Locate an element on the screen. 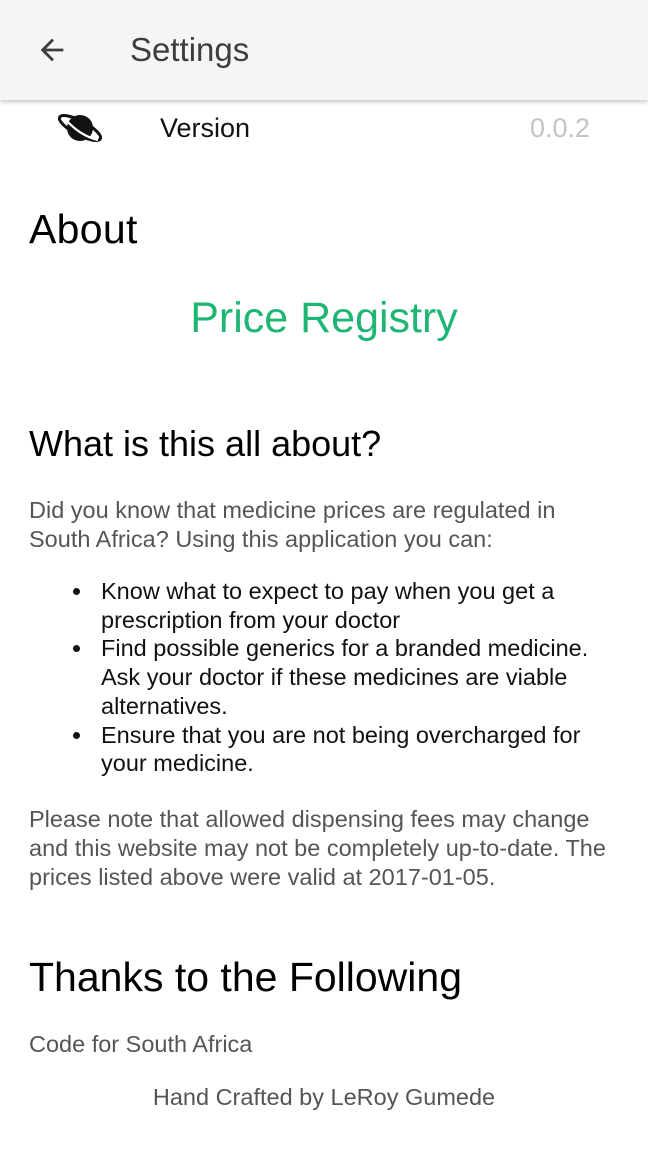 The image size is (648, 1152). planet-icon is located at coordinates (80, 128).